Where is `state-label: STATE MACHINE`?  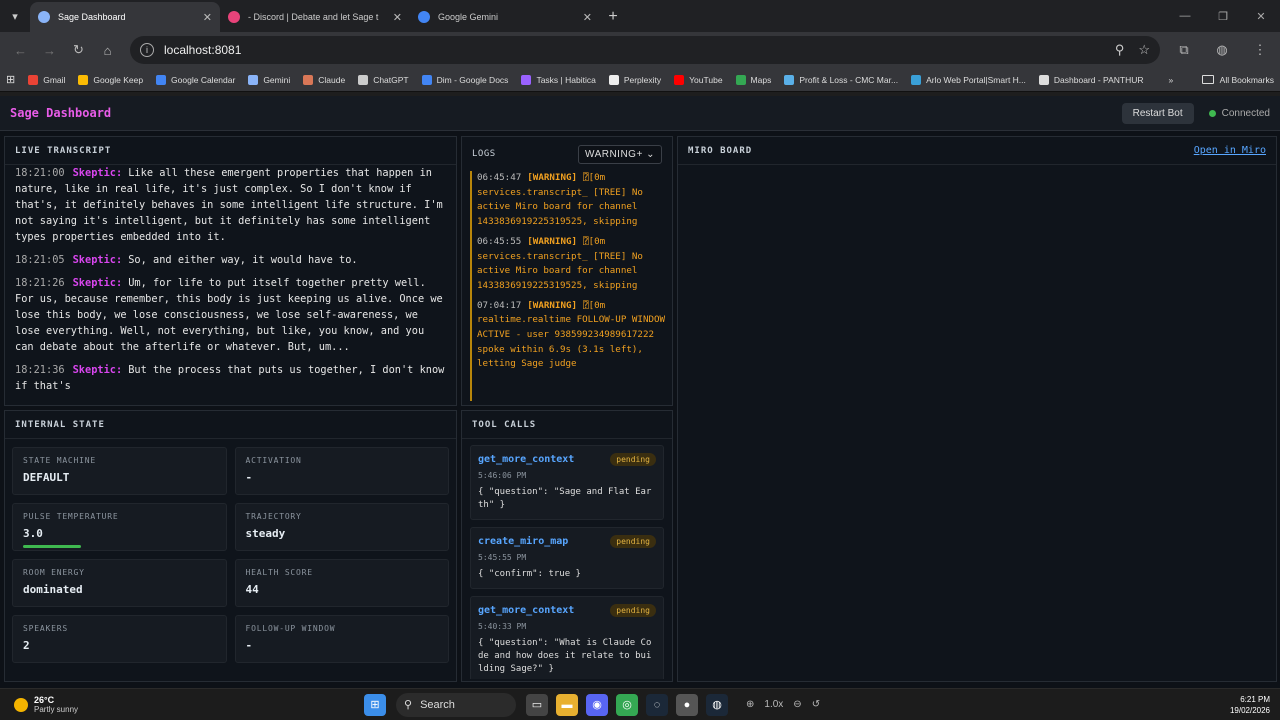 state-label: STATE MACHINE is located at coordinates (60, 460).